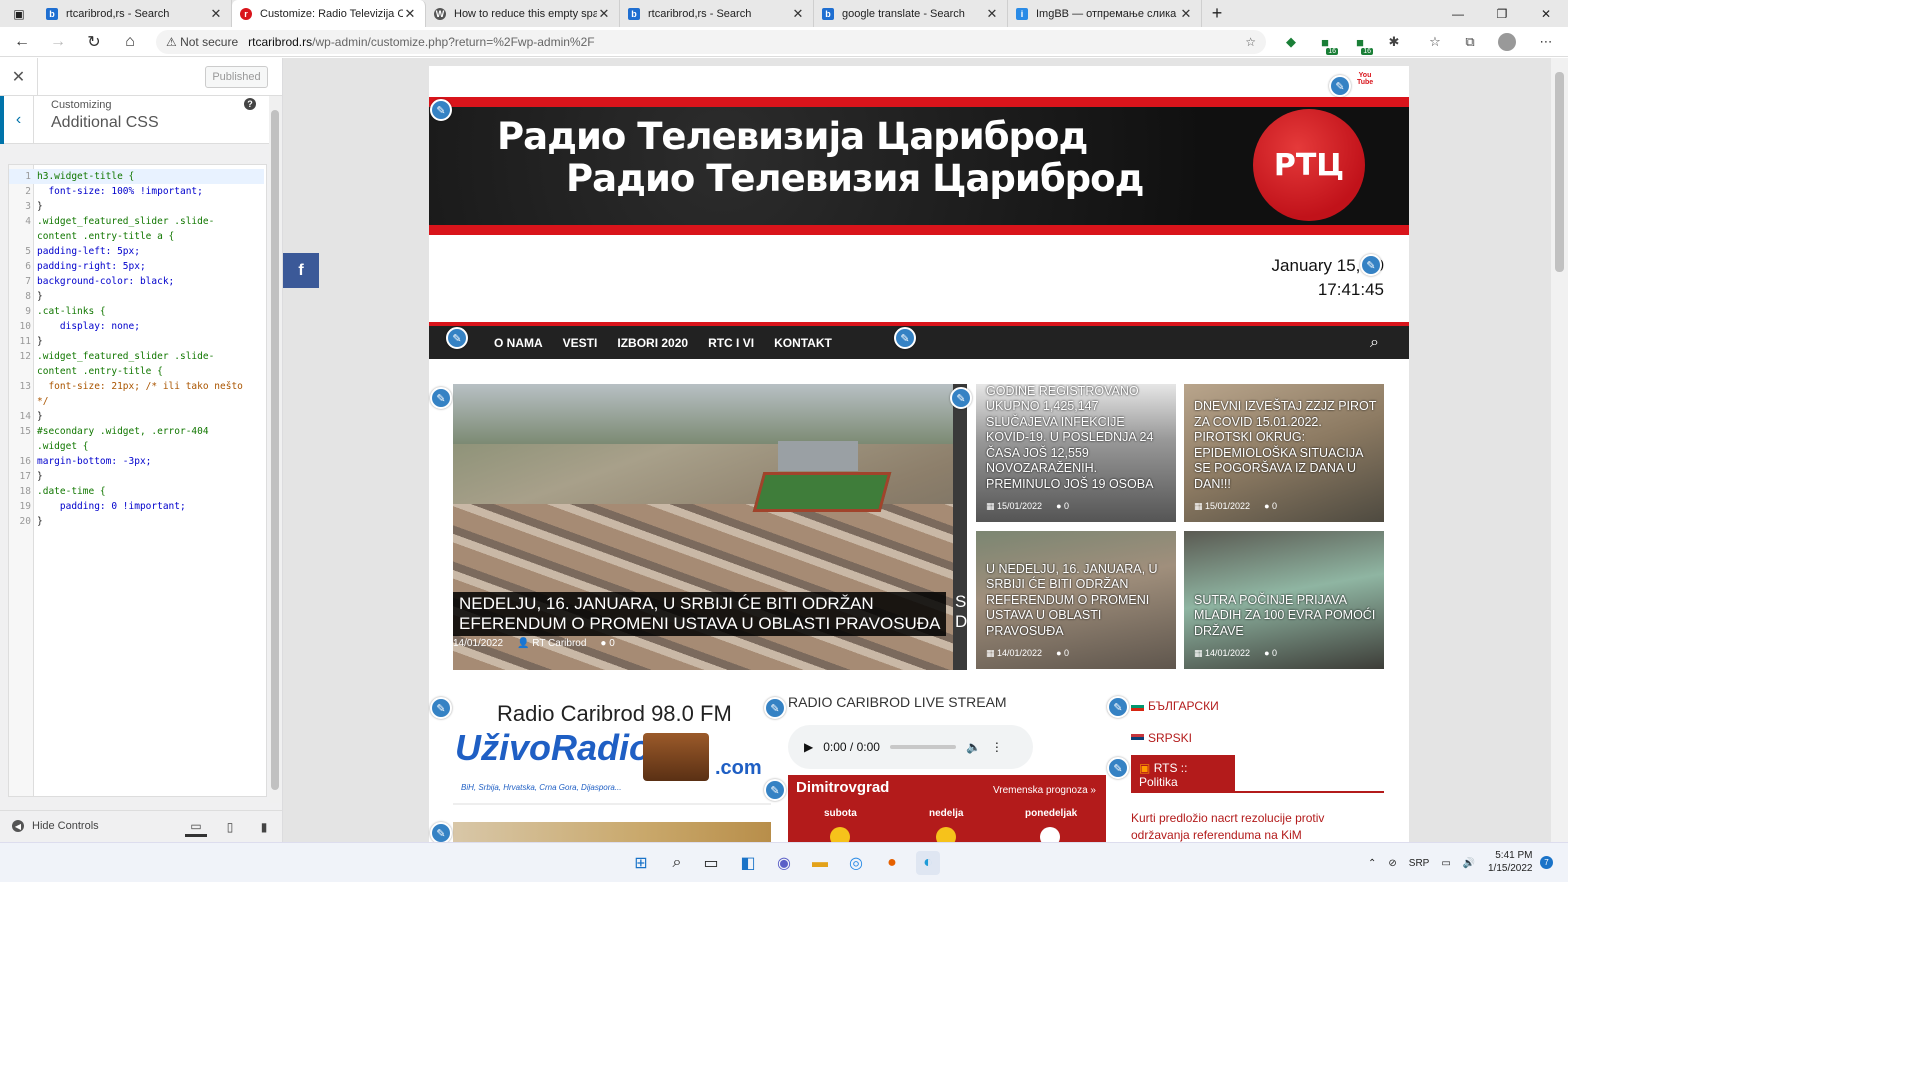 The height and width of the screenshot is (1080, 1920). Describe the element at coordinates (136, 221) in the screenshot. I see `css-code-line: 4 .widget_featured_slider .slide-` at that location.